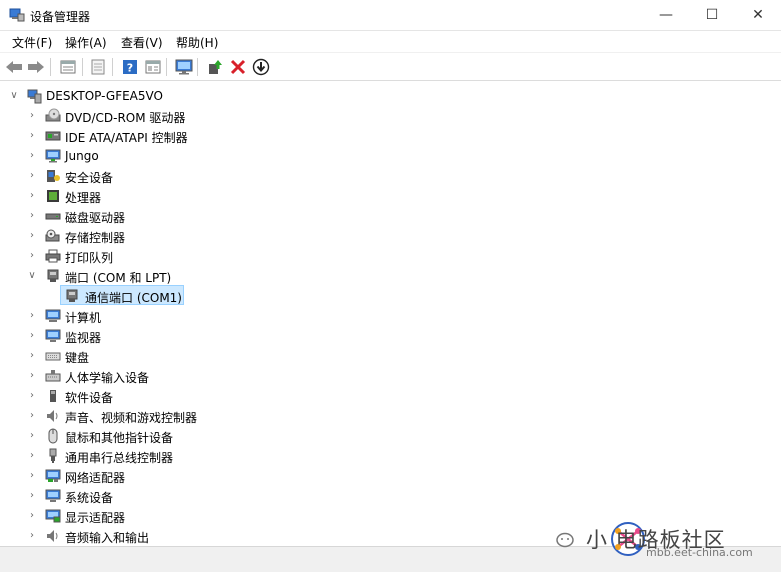  What do you see at coordinates (666, 15) in the screenshot?
I see `minimize-button: —` at bounding box center [666, 15].